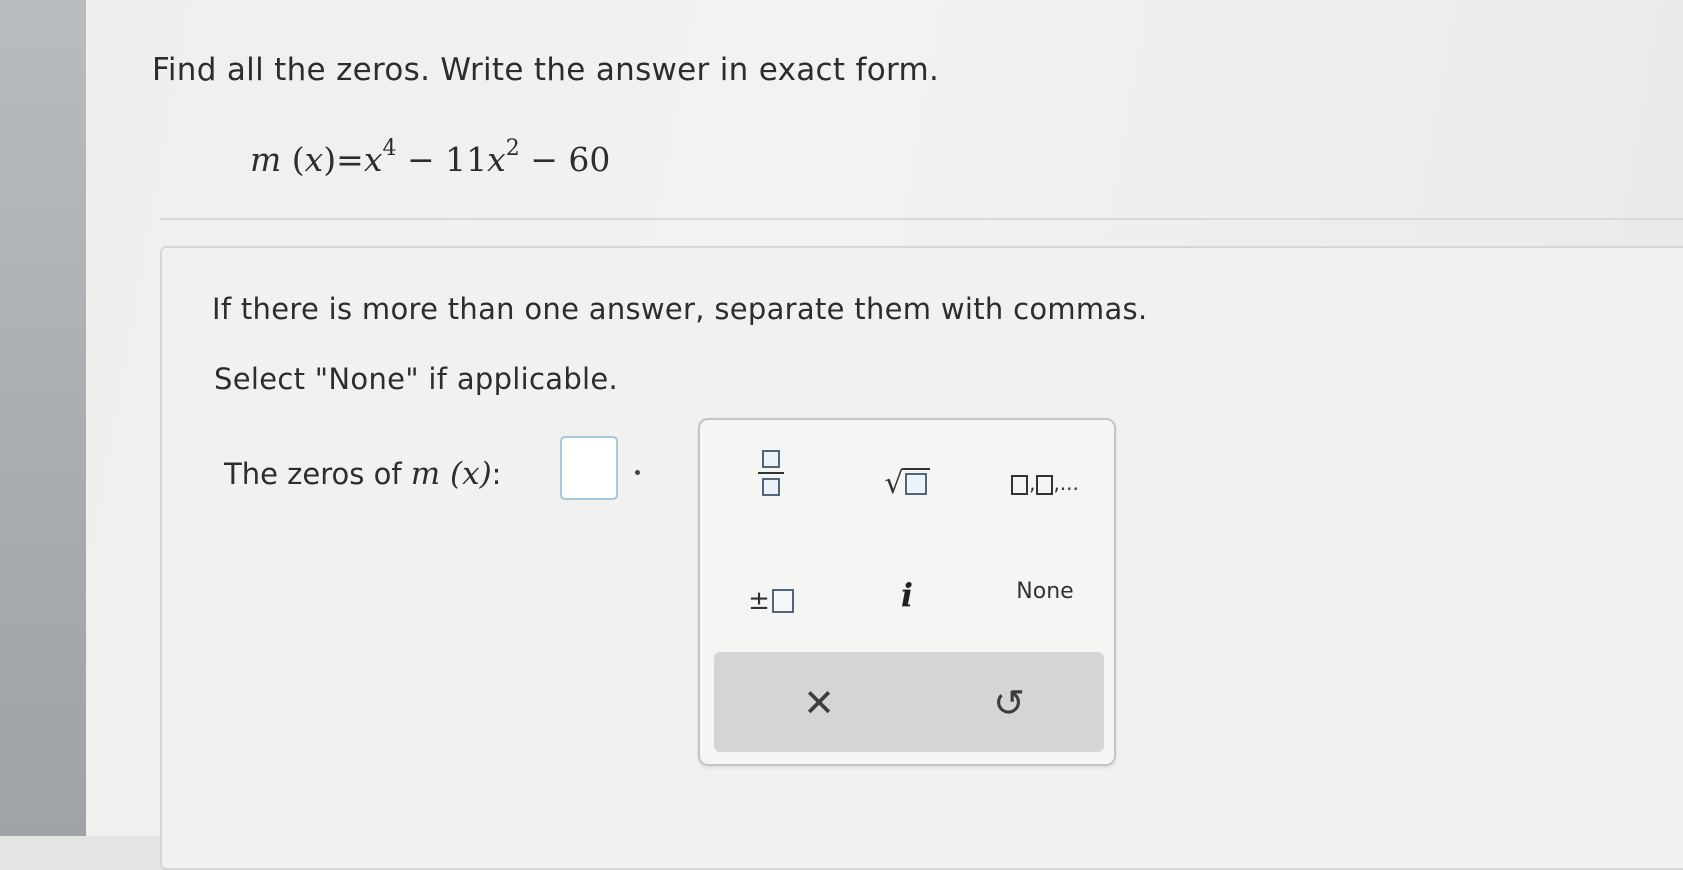 This screenshot has width=1683, height=870. What do you see at coordinates (330, 159) in the screenshot?
I see `equation-close-paren: )` at bounding box center [330, 159].